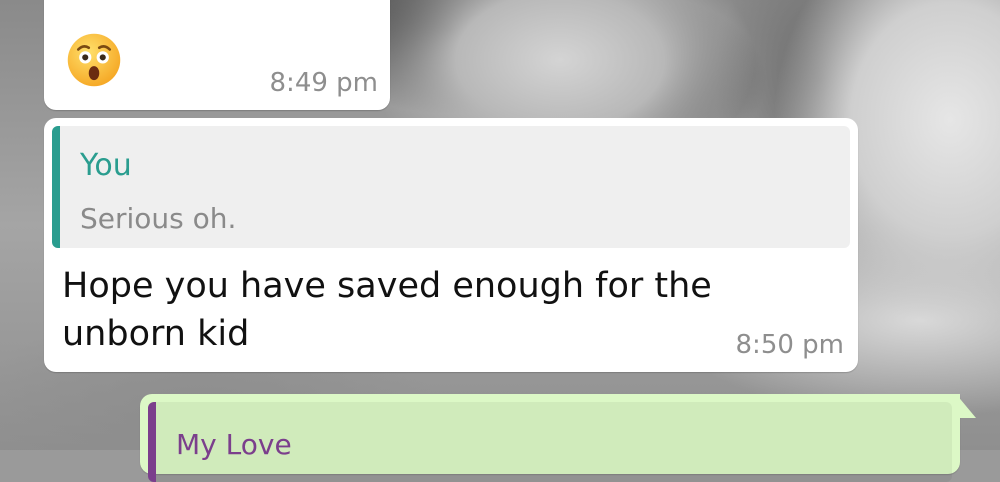  Describe the element at coordinates (323, 83) in the screenshot. I see `message-timestamp: 8:49 pm` at that location.